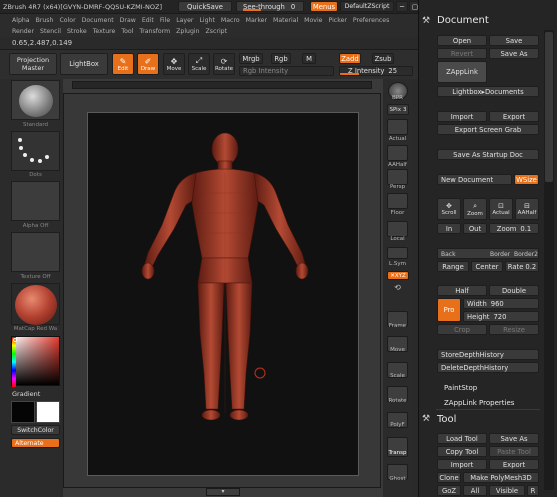 The height and width of the screenshot is (497, 557). Describe the element at coordinates (398, 275) in the screenshot. I see `xyz-button: ✕XYZ` at that location.